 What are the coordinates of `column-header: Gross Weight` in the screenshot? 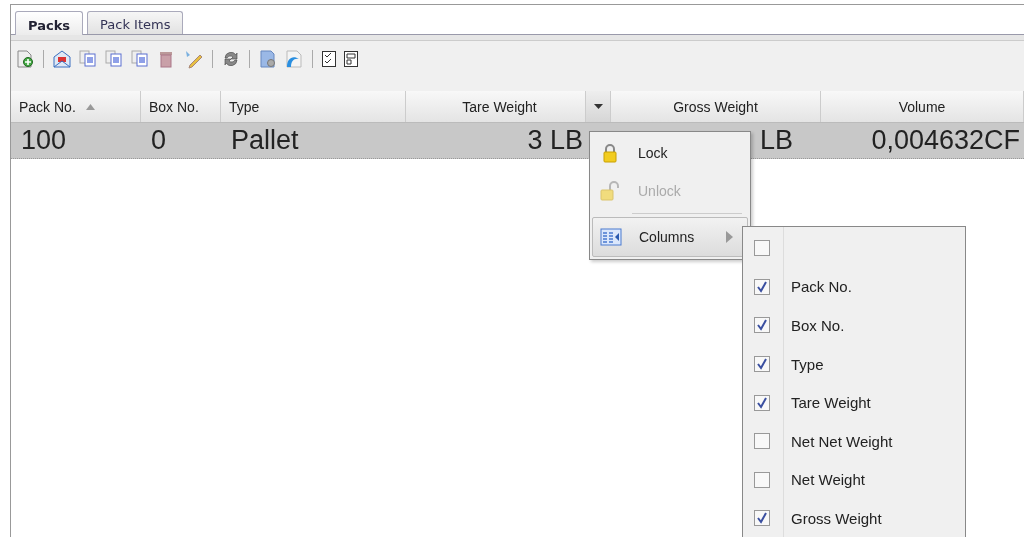 It's located at (716, 106).